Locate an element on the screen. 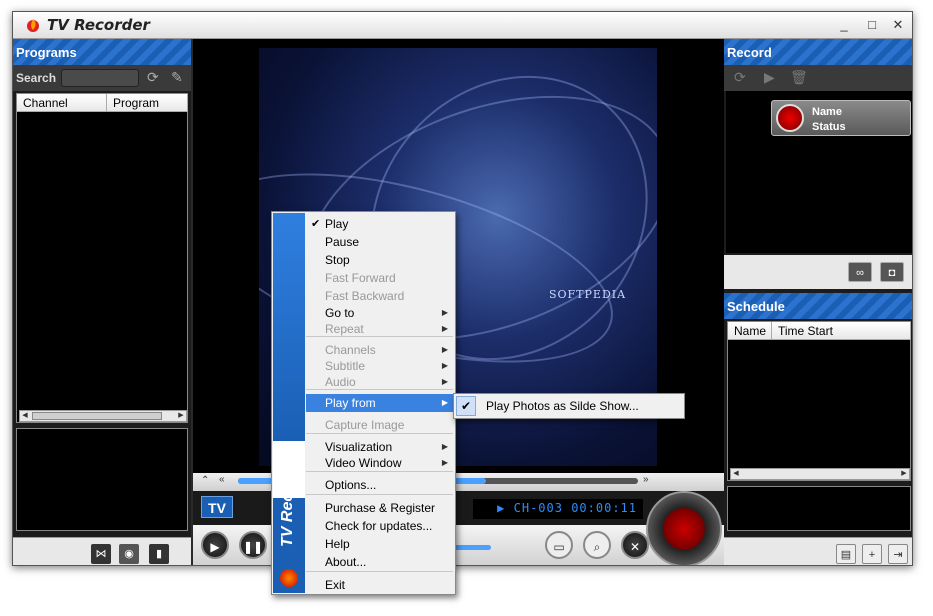 This screenshot has width=933, height=616. camera-icon: ◘ is located at coordinates (892, 272).